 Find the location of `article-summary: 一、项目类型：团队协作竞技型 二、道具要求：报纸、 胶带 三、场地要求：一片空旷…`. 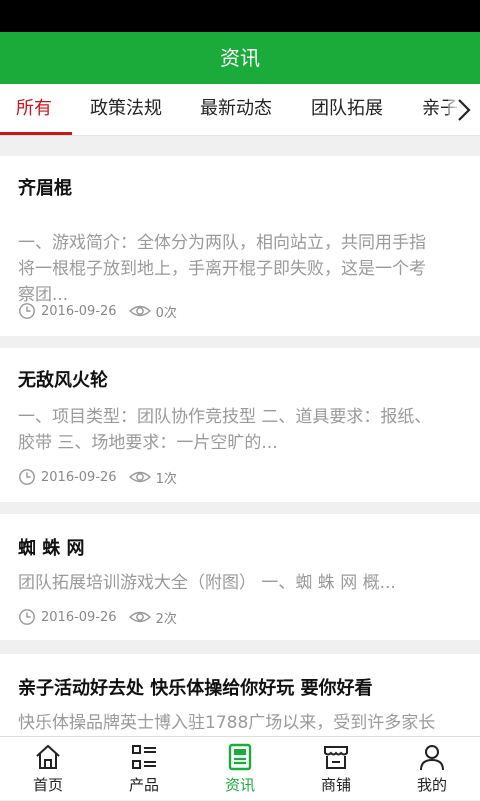

article-summary: 一、项目类型：团队协作竞技型 二、道具要求：报纸、 胶带 三、场地要求：一片空旷… is located at coordinates (225, 430).